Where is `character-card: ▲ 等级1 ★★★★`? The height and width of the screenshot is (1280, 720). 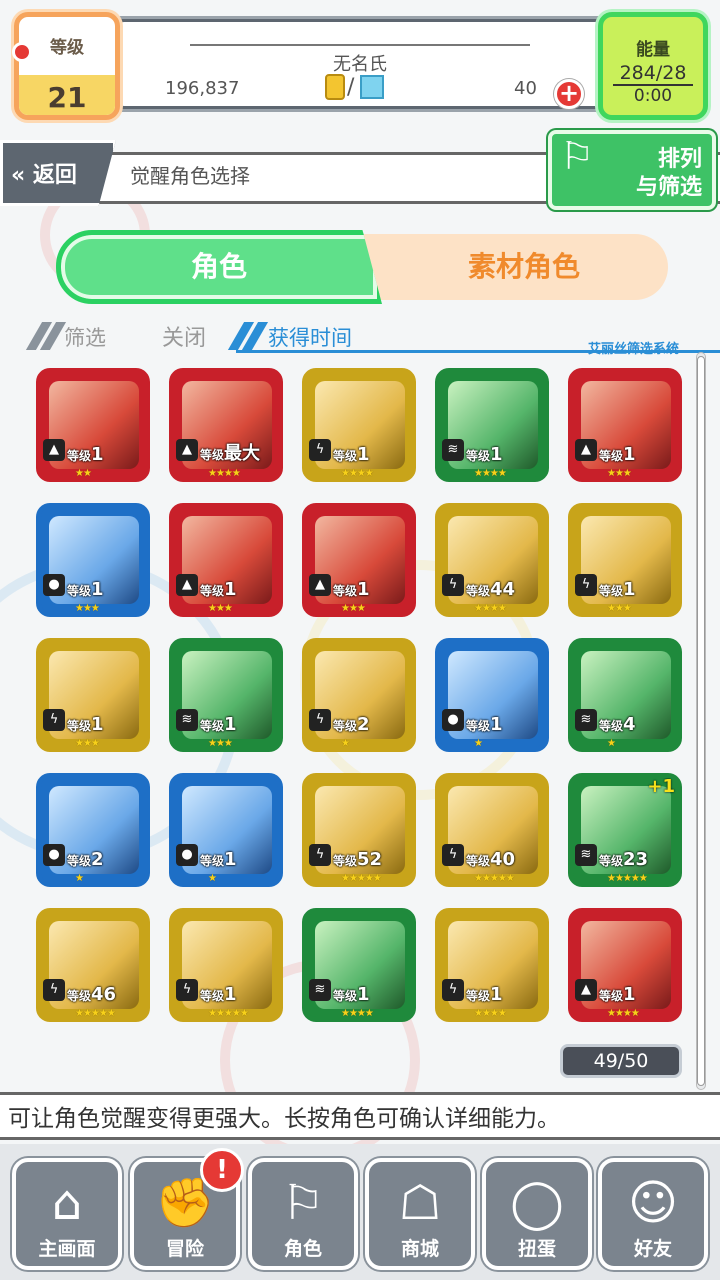
character-card: ▲ 等级1 ★★★★ is located at coordinates (625, 965).